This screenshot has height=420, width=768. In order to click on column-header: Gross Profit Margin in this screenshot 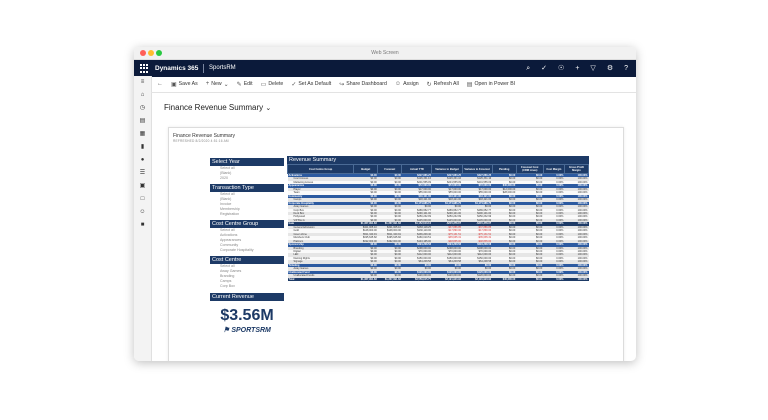, I will do `click(576, 169)`.